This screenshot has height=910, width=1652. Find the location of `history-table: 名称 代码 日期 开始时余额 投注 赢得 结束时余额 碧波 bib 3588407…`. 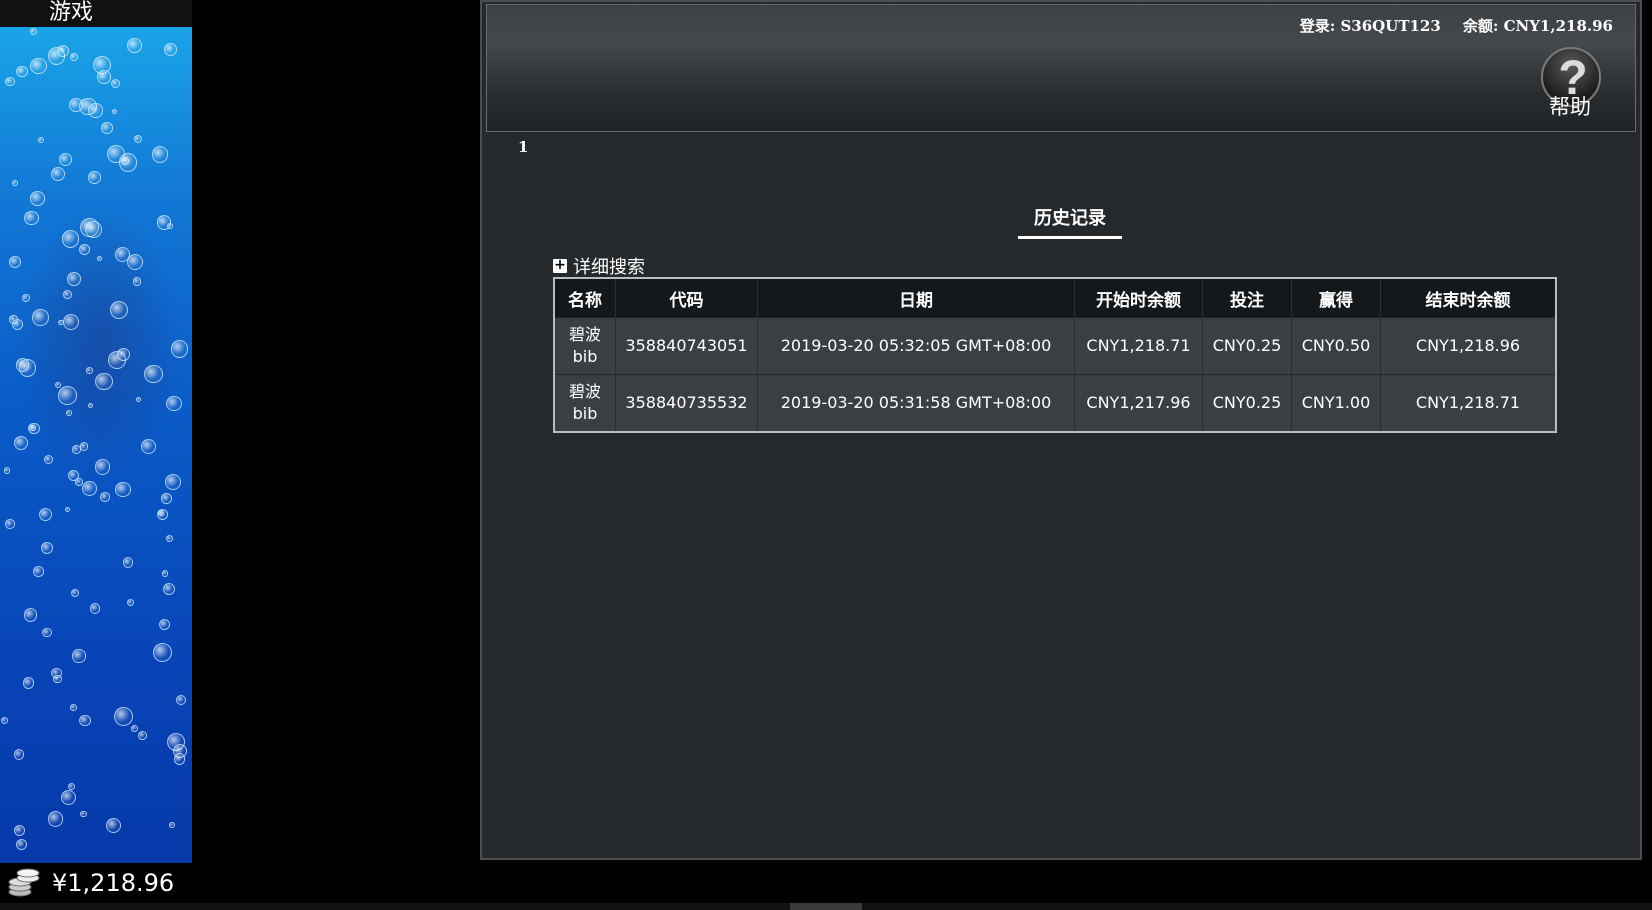

history-table: 名称 代码 日期 开始时余额 投注 赢得 结束时余额 碧波 bib 3588407… is located at coordinates (1055, 355).